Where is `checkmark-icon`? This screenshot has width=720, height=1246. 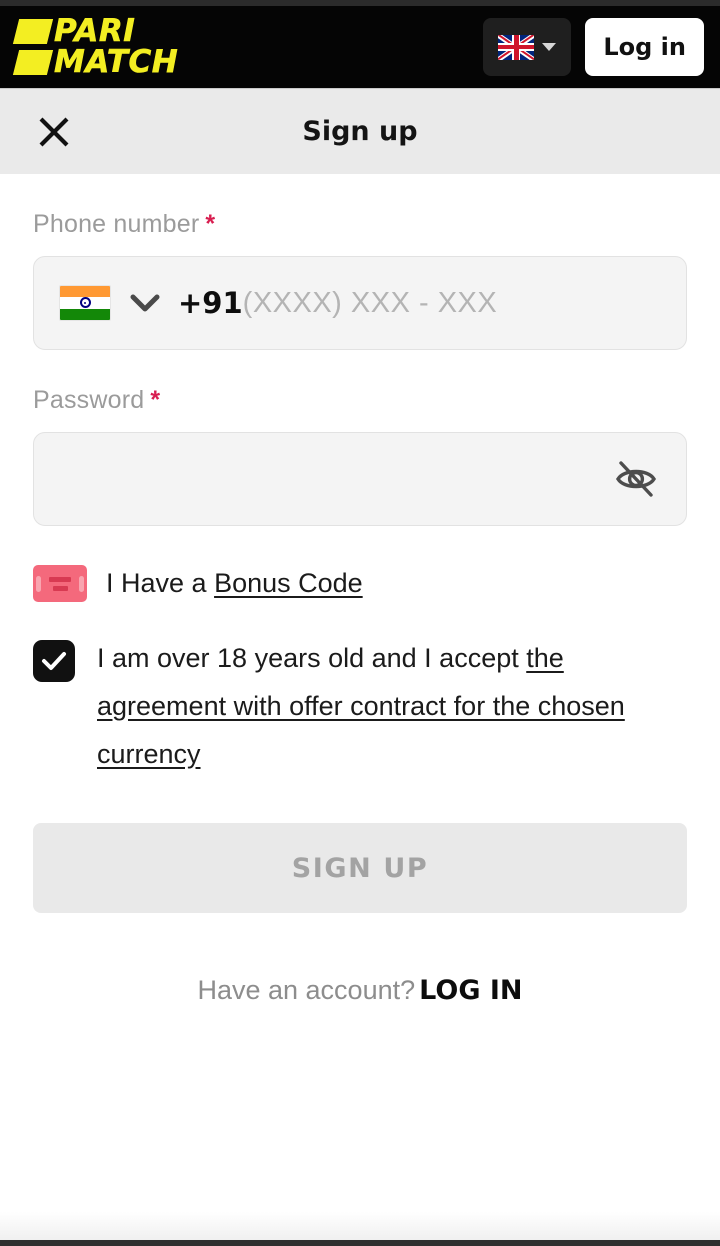
checkmark-icon is located at coordinates (54, 661).